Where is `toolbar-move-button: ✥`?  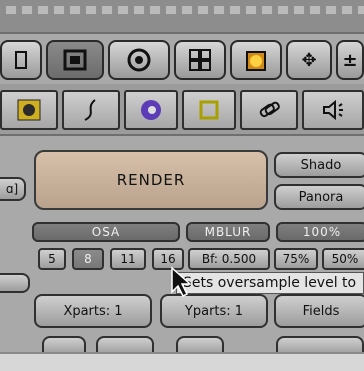 toolbar-move-button: ✥ is located at coordinates (309, 60).